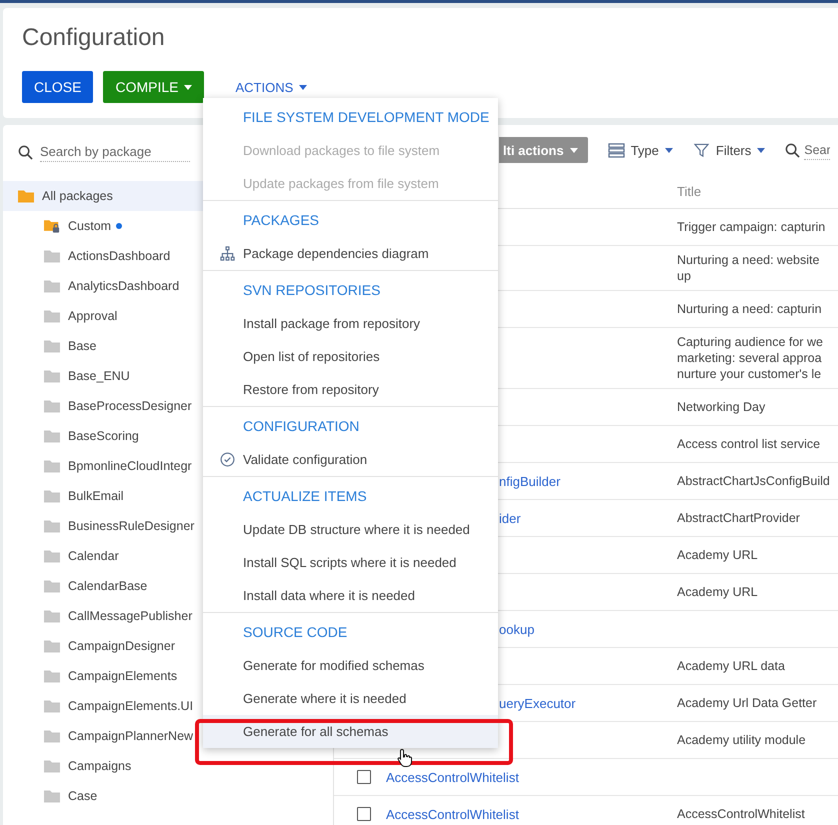 The image size is (838, 825). What do you see at coordinates (350, 562) in the screenshot?
I see `menu-item: Install SQL scripts where it is needed` at bounding box center [350, 562].